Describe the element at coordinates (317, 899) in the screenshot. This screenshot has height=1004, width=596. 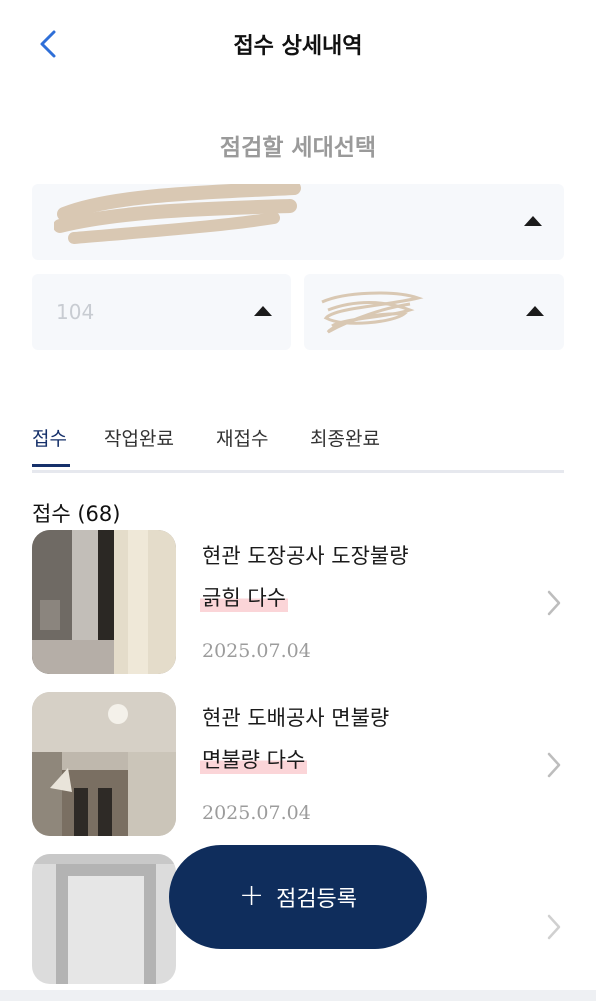
I see `register-inspection-label: 점검등록` at that location.